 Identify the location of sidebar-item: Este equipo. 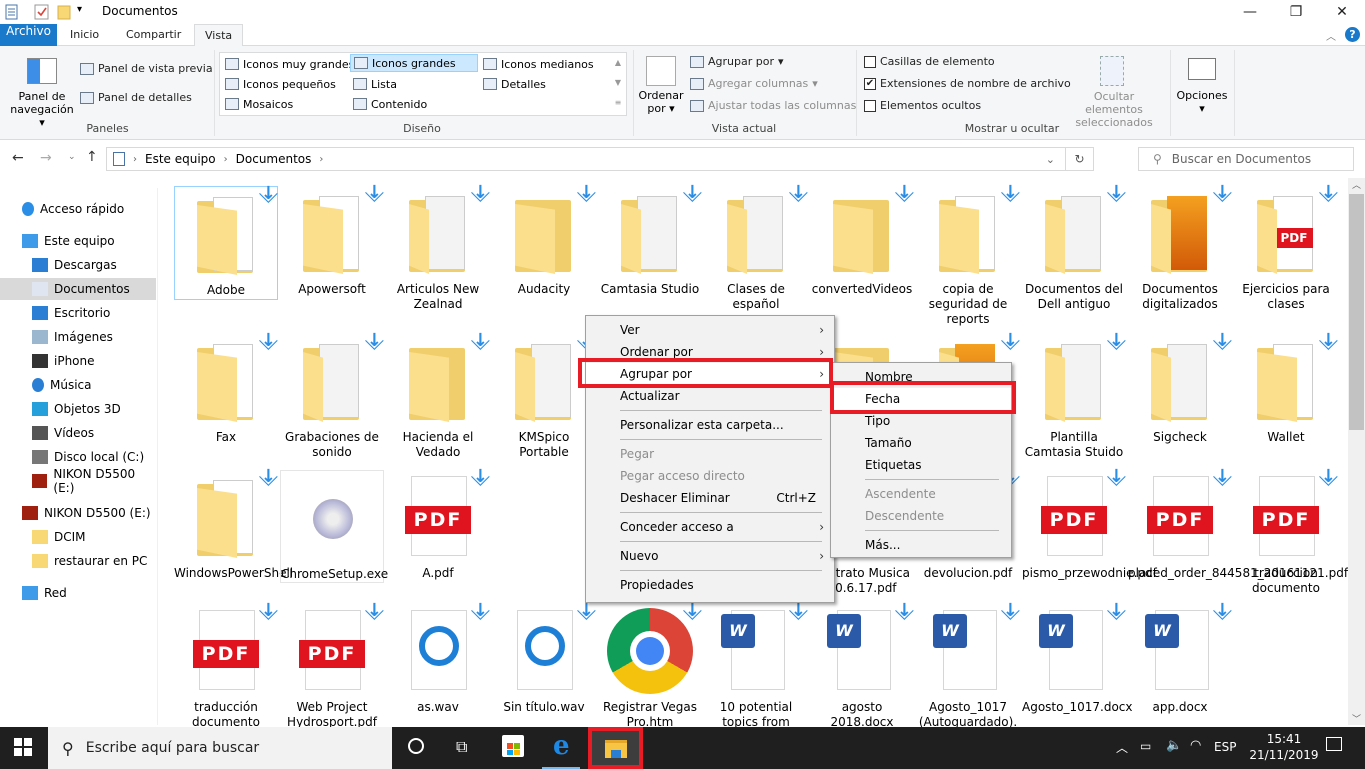
(78, 241).